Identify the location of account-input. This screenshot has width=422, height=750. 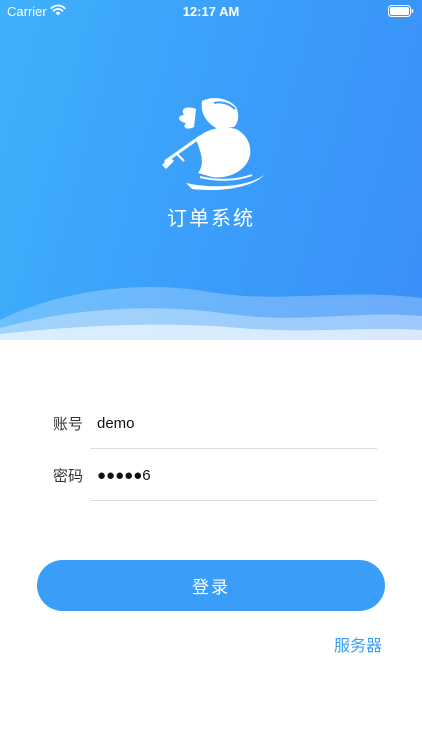
(236, 423).